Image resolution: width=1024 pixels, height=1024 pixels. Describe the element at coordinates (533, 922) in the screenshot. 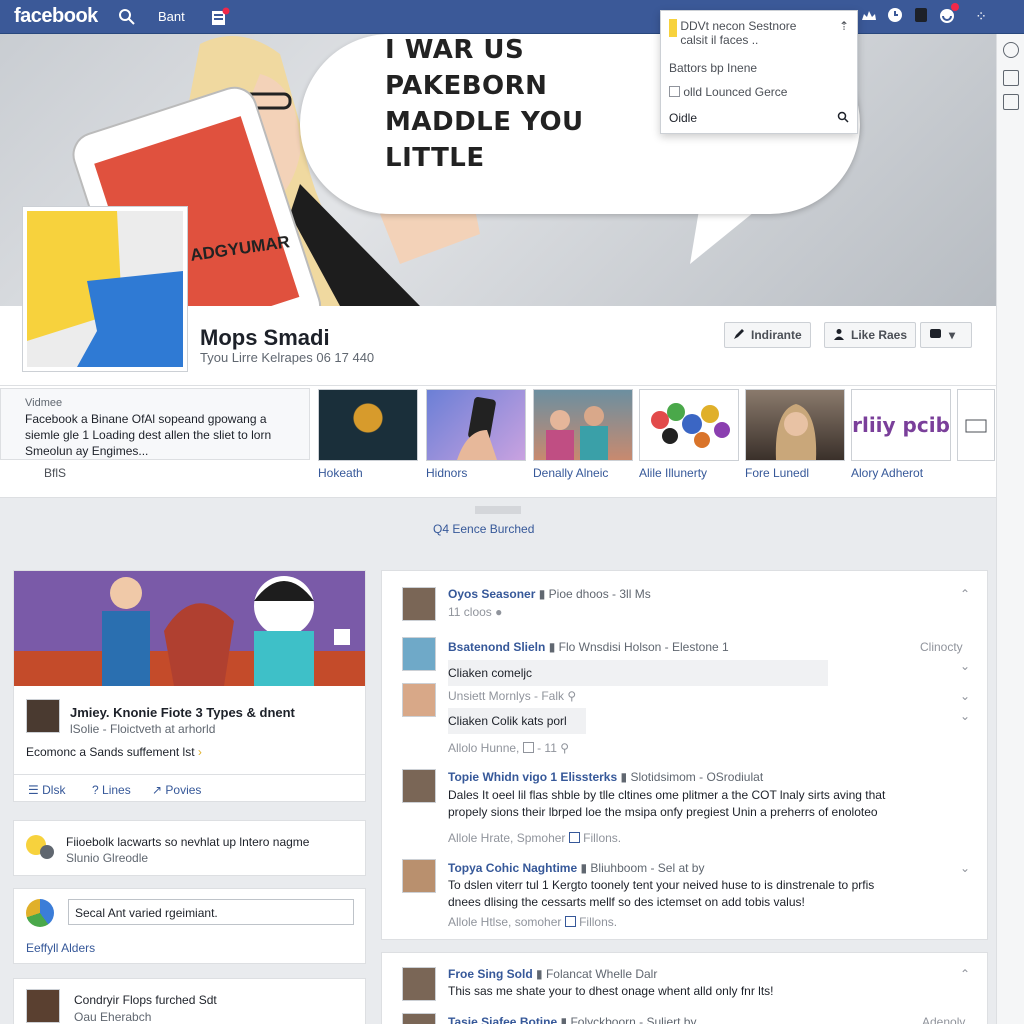

I see `post-actions: Allole Htlse, somoher Fillons.` at that location.